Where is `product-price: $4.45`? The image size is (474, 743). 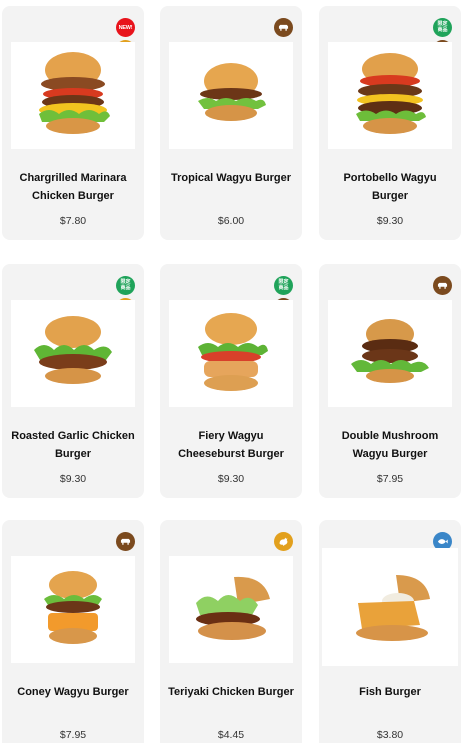
product-price: $4.45 is located at coordinates (231, 735).